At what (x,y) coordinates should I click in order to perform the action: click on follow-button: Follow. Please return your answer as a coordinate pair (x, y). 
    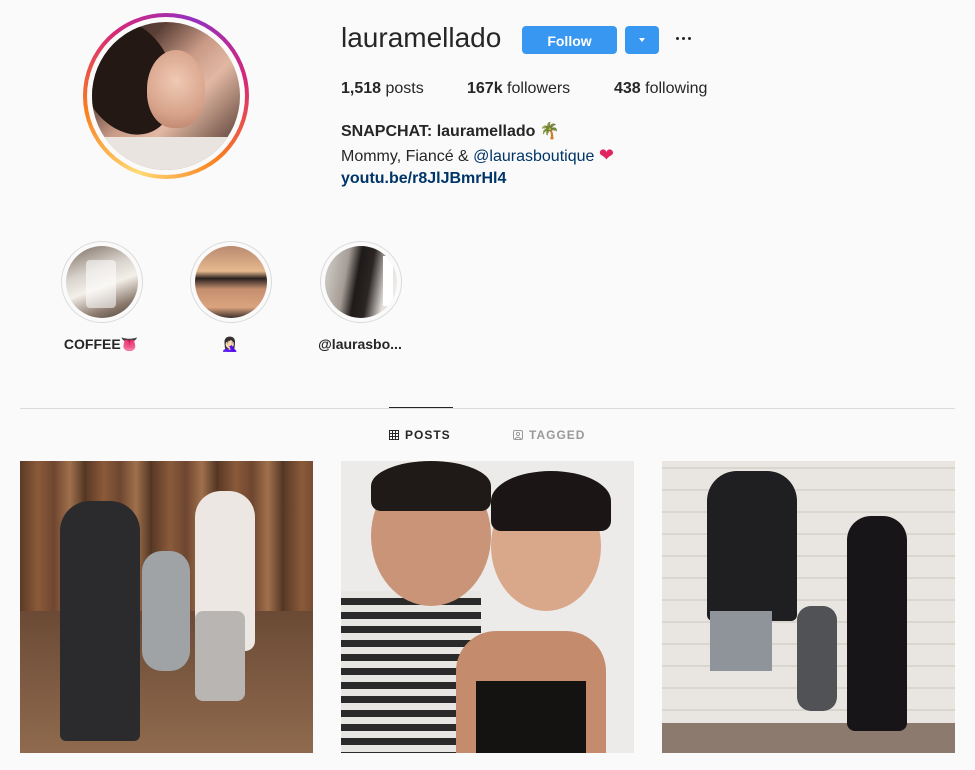
    Looking at the image, I should click on (569, 40).